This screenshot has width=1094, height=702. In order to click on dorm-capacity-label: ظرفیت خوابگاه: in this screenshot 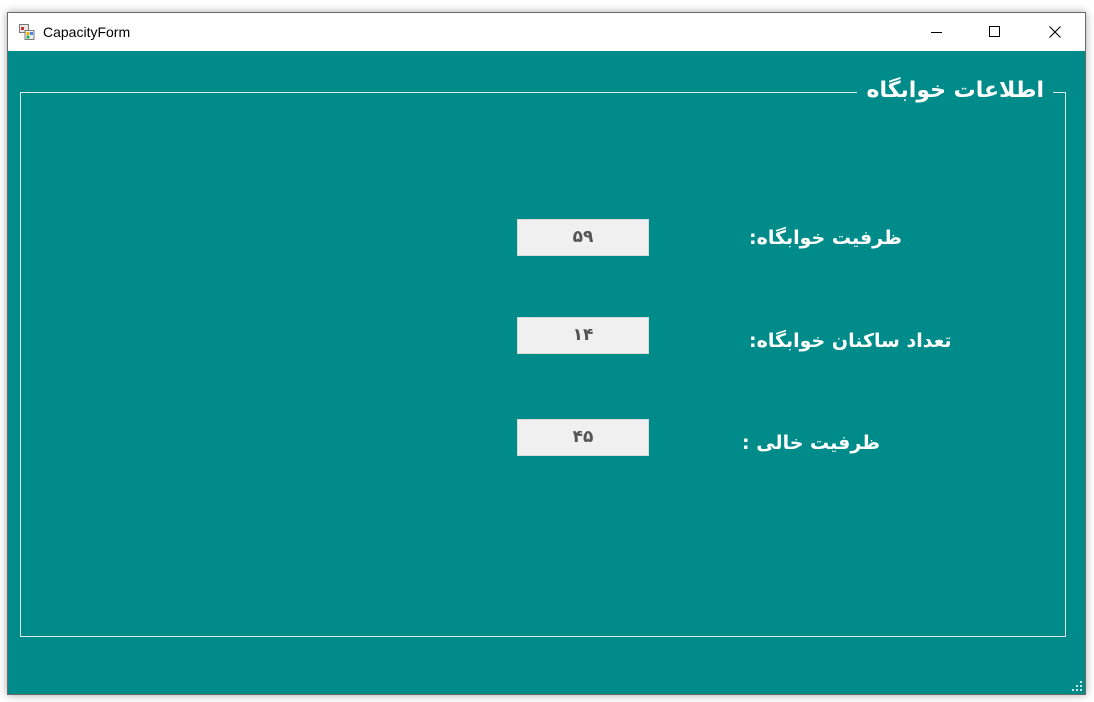, I will do `click(825, 238)`.